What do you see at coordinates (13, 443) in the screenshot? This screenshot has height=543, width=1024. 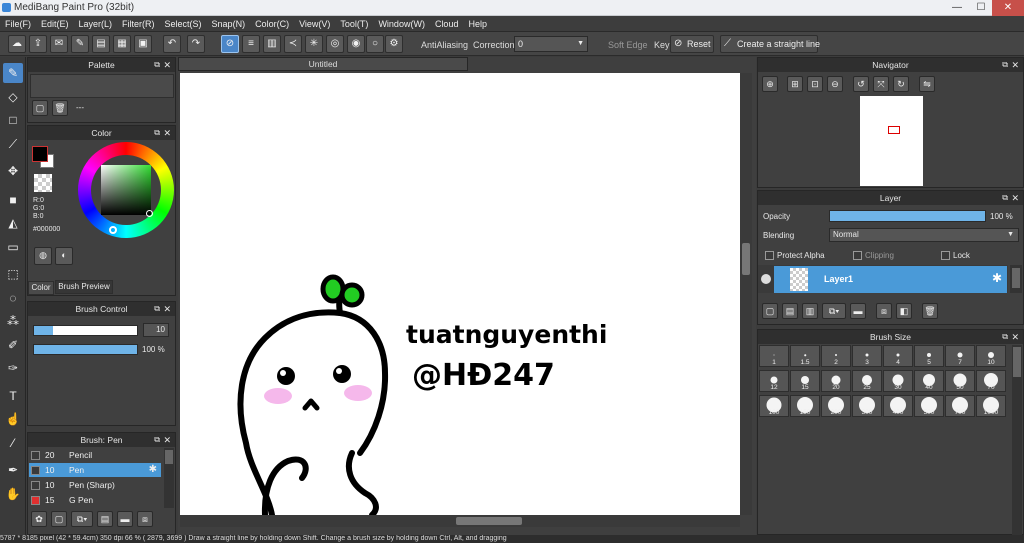 I see `divide-tool-icon: ⁄` at bounding box center [13, 443].